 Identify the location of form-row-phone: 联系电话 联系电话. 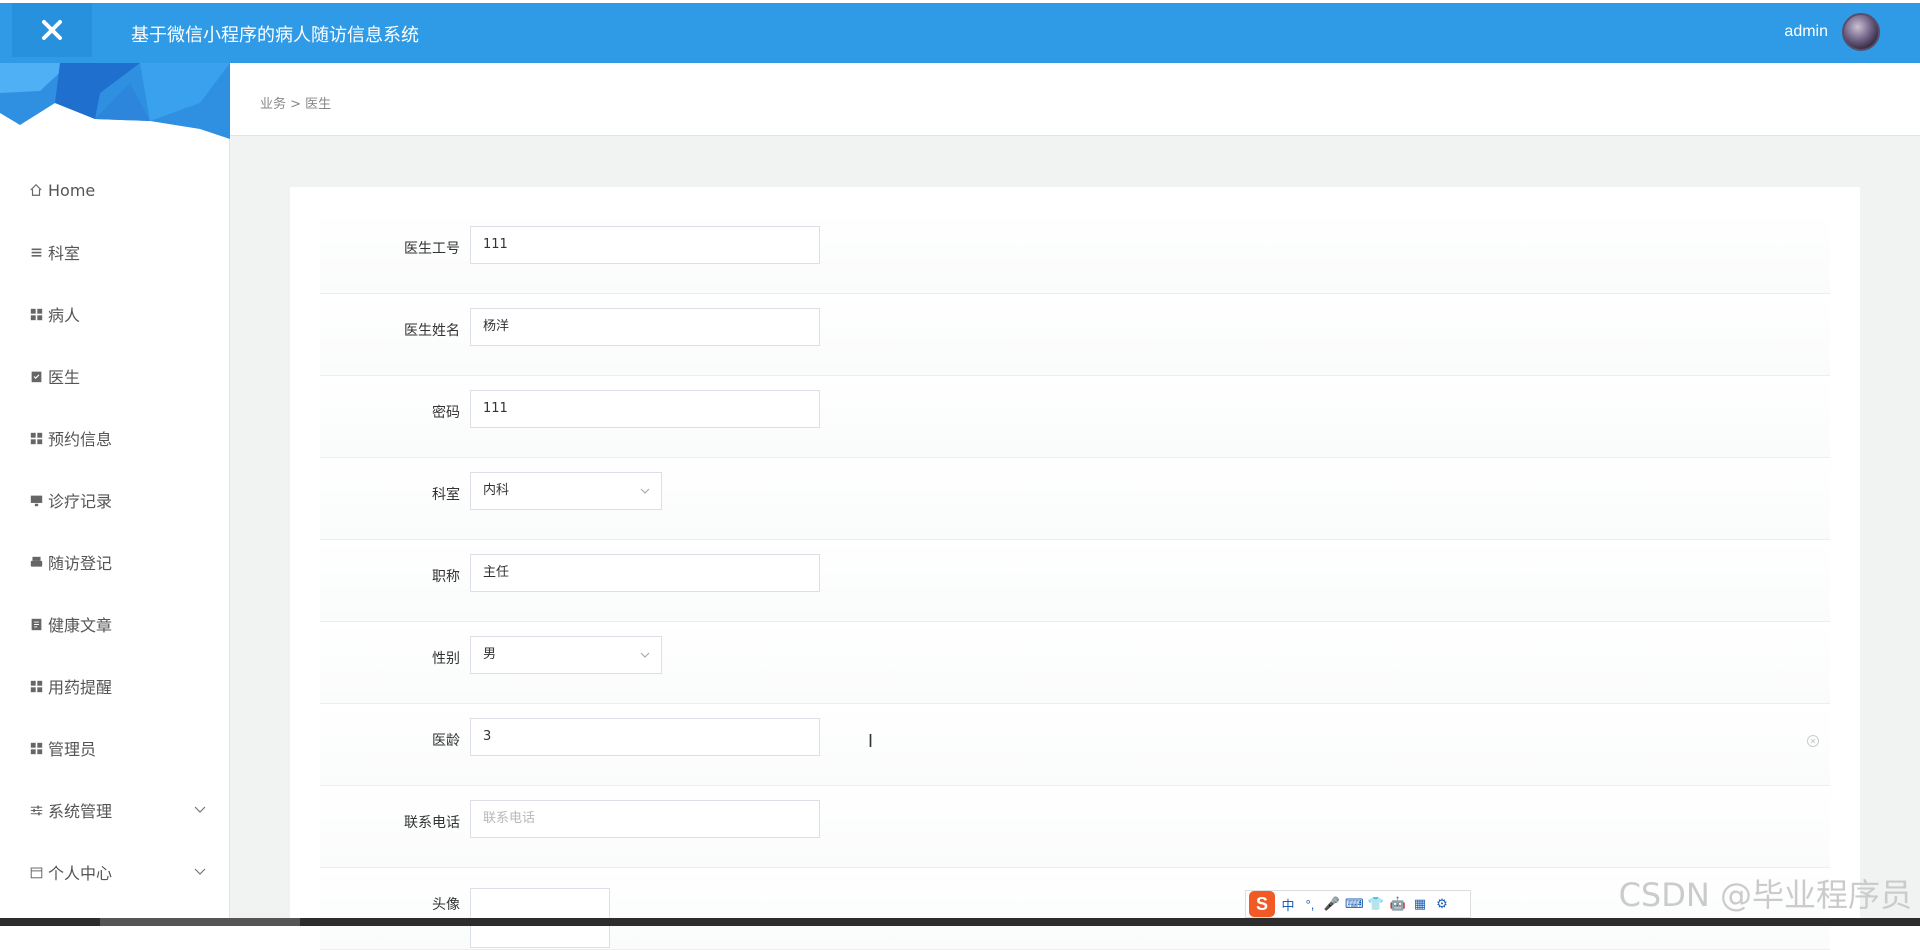
(1075, 827).